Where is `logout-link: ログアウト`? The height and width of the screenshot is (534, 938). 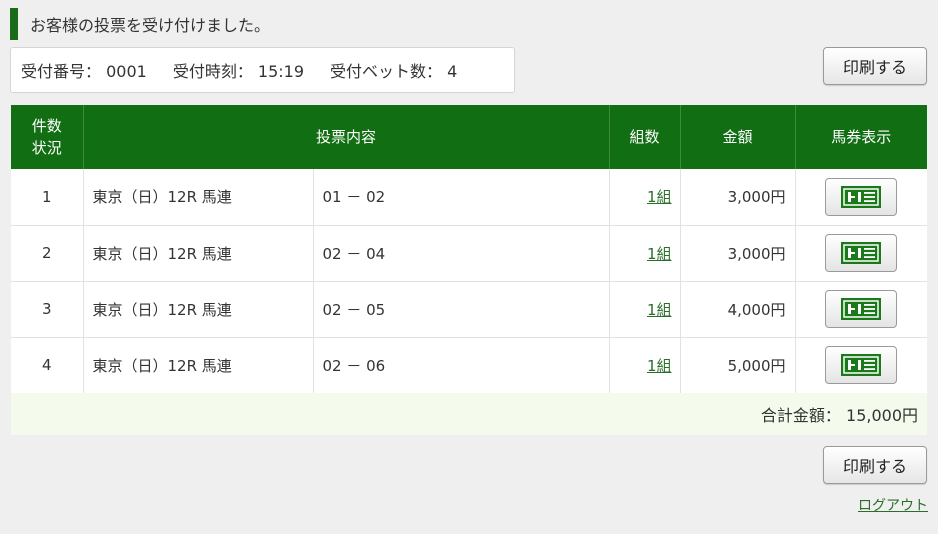 logout-link: ログアウト is located at coordinates (893, 505).